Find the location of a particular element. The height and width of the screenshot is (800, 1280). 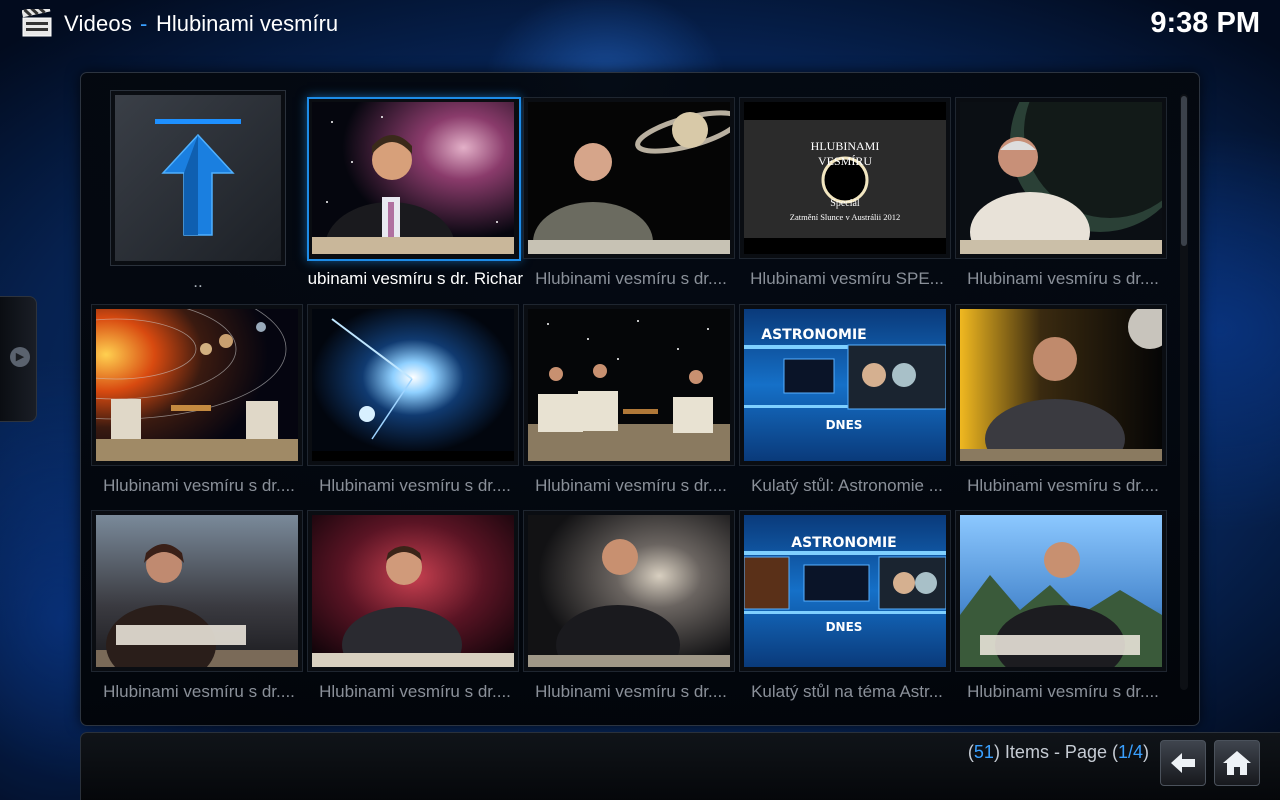

side-menu-tab: ▶ is located at coordinates (18, 359).